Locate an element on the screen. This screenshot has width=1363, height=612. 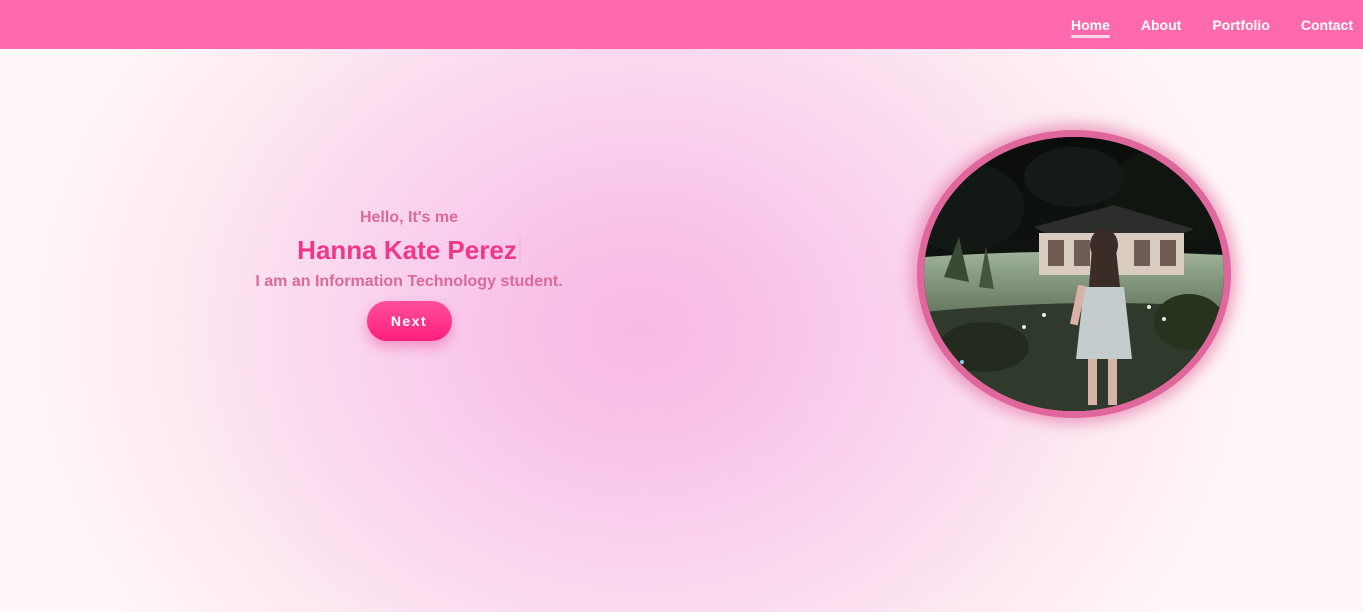
top-navbar: Home About Portfolio Contact is located at coordinates (681, 24).